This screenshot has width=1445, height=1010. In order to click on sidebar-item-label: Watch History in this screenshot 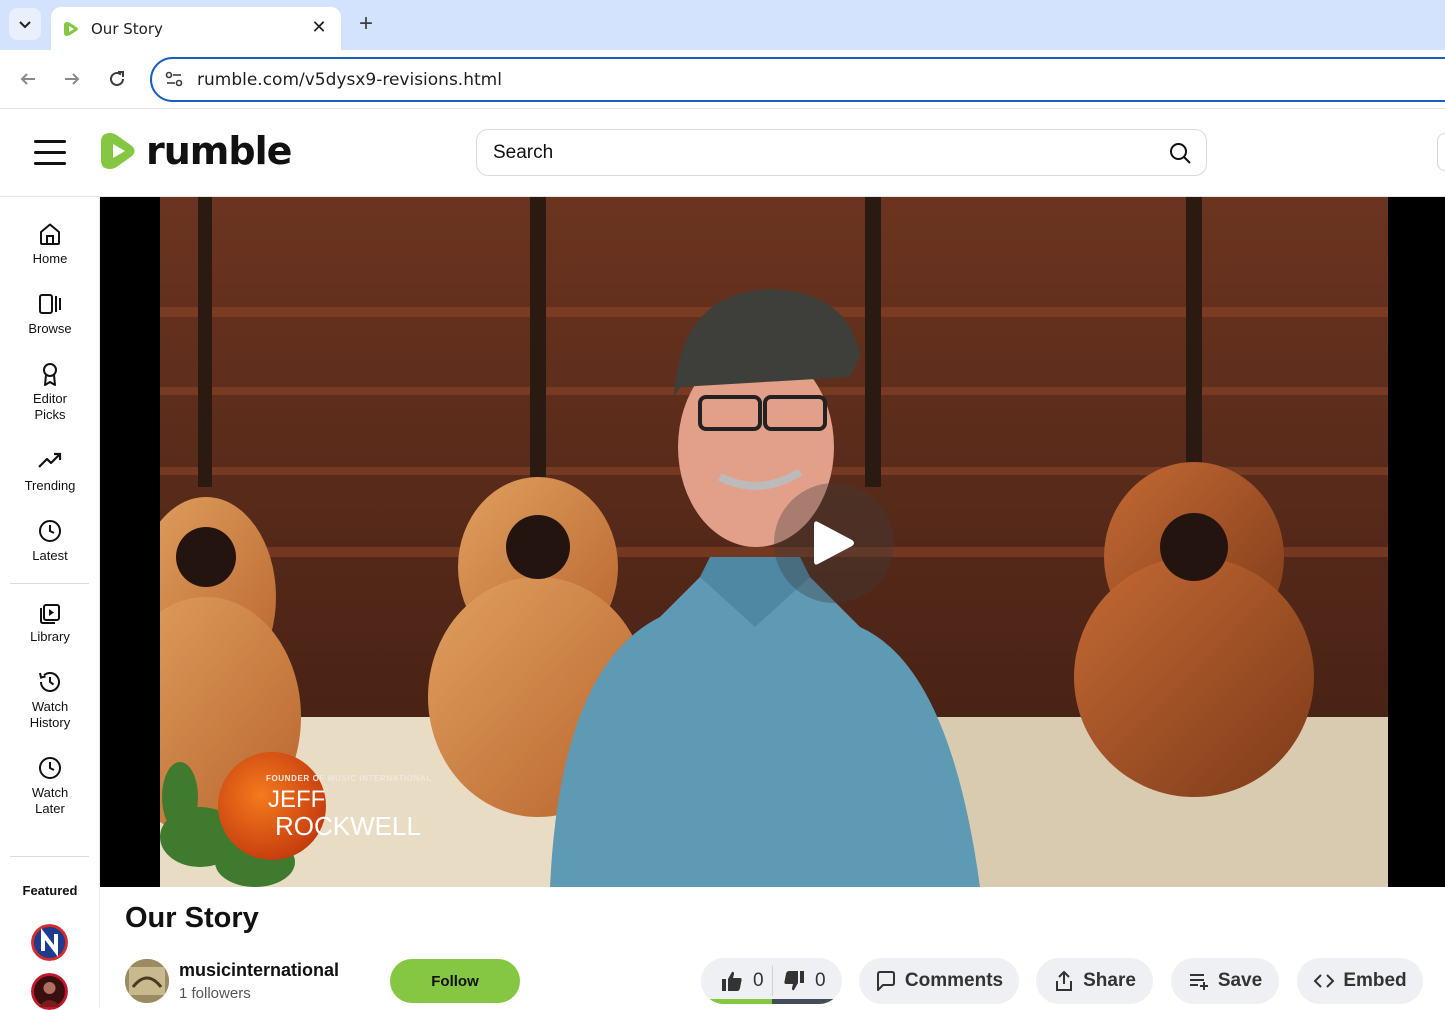, I will do `click(50, 714)`.